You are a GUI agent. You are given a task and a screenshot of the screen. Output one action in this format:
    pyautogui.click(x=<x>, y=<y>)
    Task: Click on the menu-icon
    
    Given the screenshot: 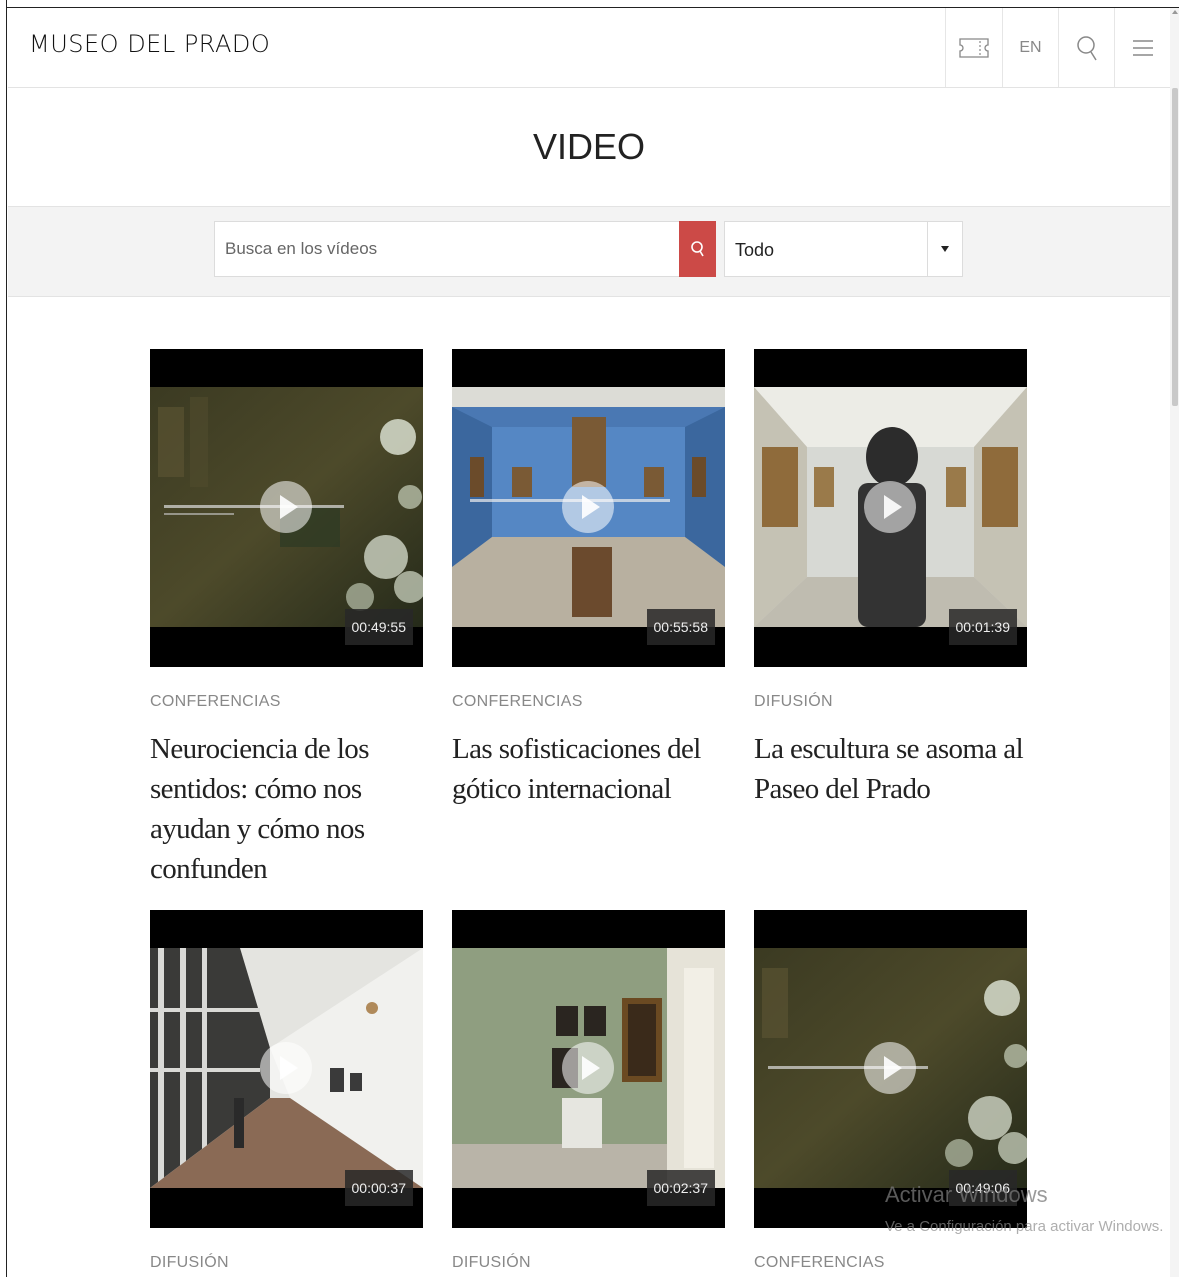 What is the action you would take?
    pyautogui.click(x=1142, y=47)
    